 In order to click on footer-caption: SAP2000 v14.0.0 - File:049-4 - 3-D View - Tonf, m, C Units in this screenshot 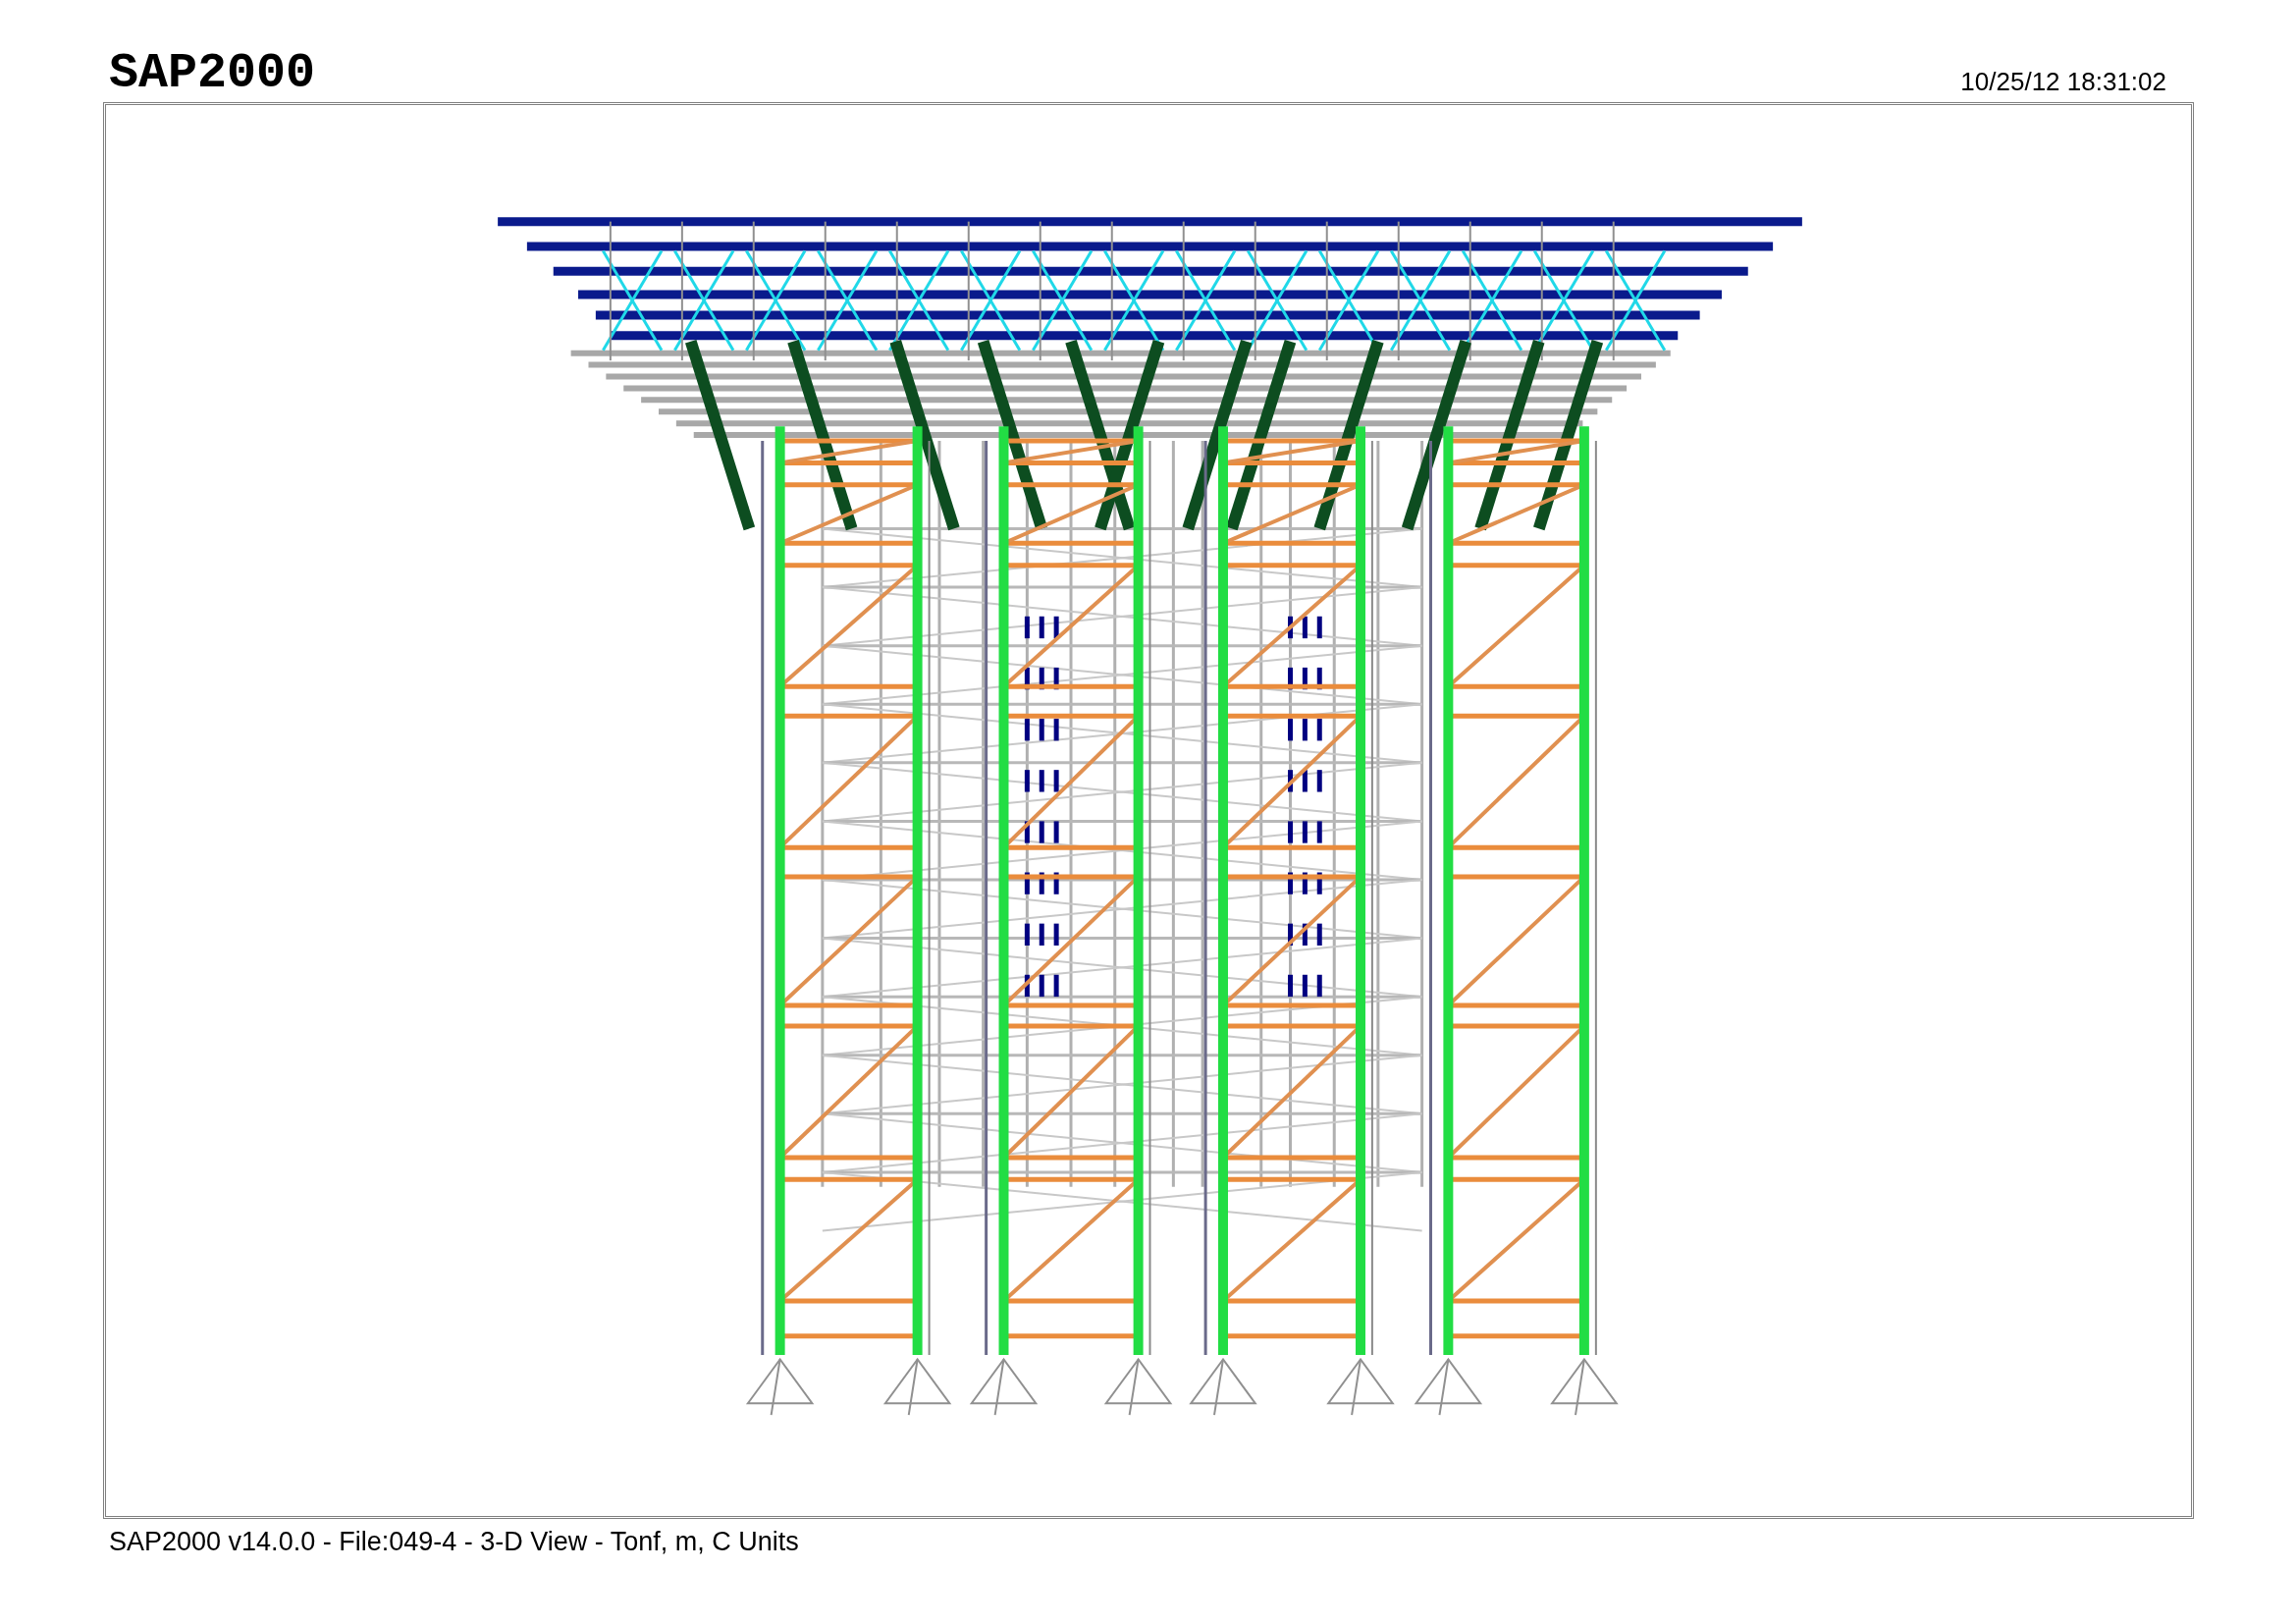, I will do `click(454, 1541)`.